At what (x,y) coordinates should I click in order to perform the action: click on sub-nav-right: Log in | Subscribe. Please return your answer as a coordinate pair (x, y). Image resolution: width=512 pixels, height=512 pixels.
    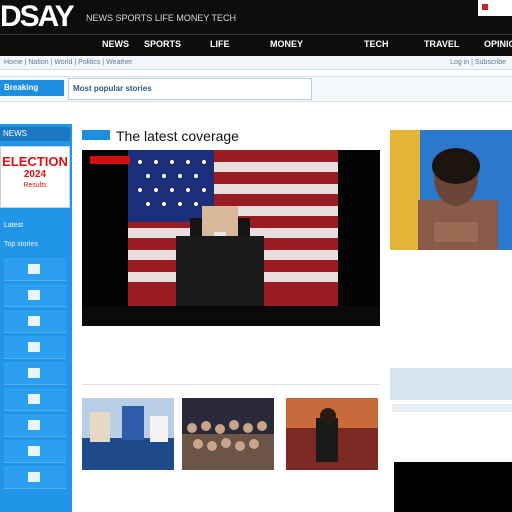
    Looking at the image, I should click on (478, 62).